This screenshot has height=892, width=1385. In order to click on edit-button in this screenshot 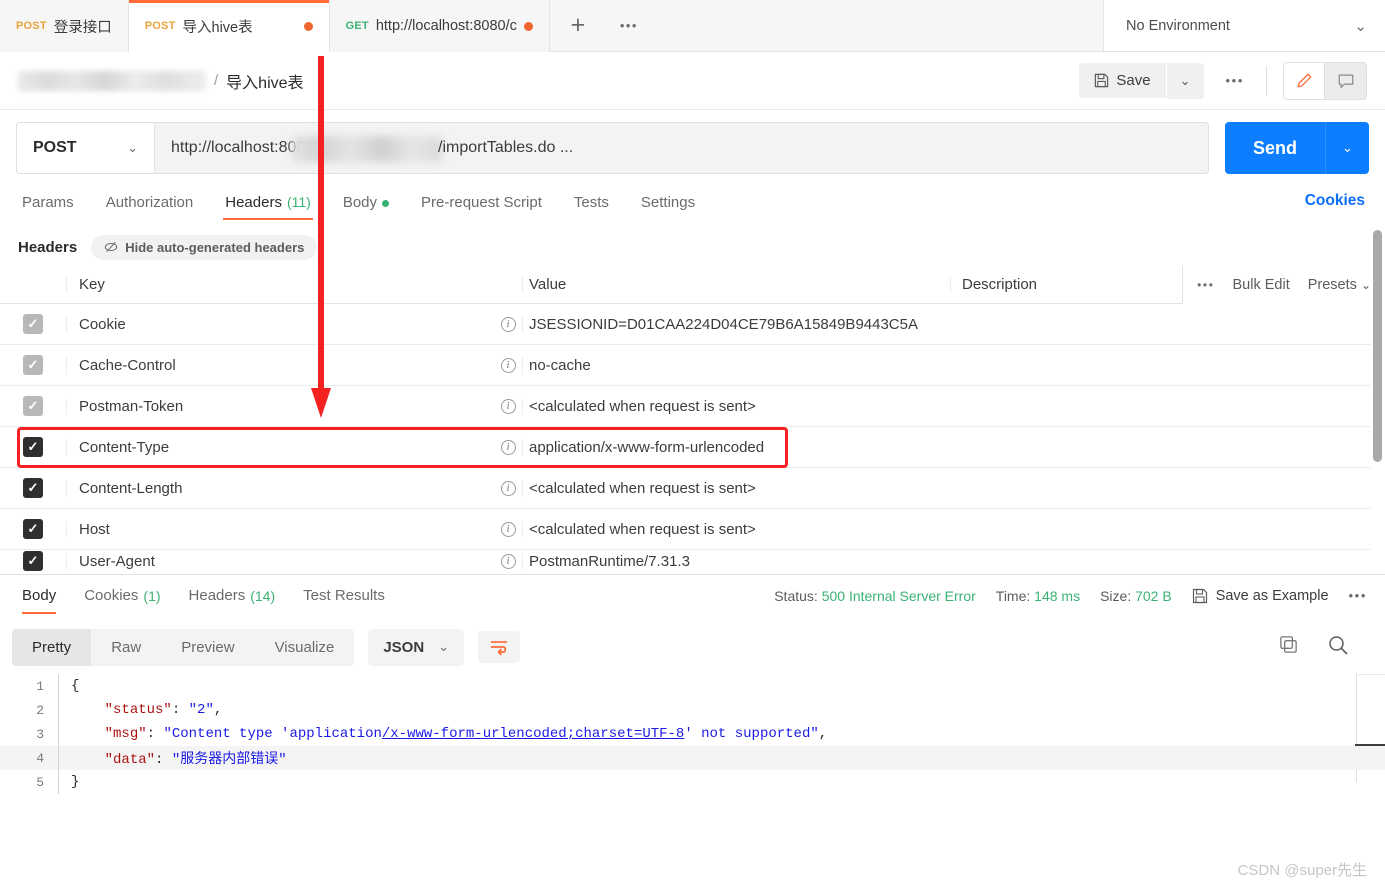, I will do `click(1304, 80)`.